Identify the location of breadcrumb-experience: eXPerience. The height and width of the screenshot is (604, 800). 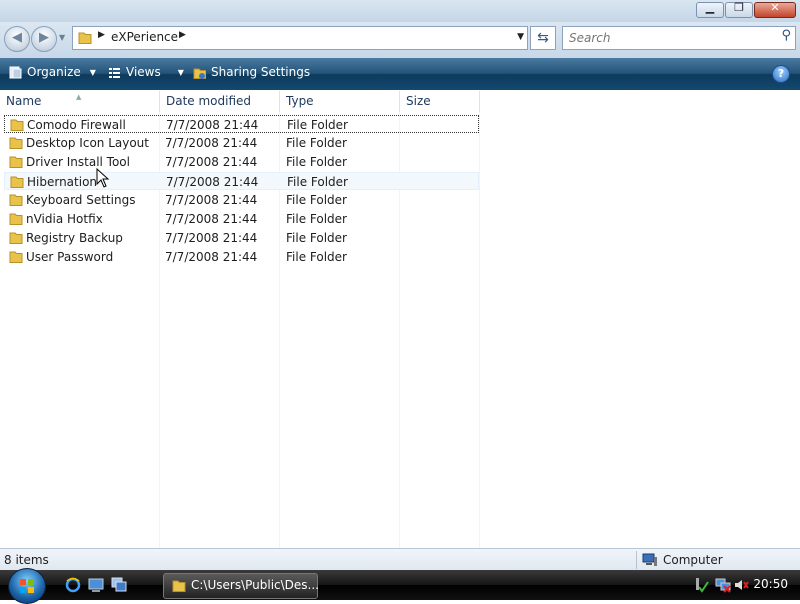
(144, 37).